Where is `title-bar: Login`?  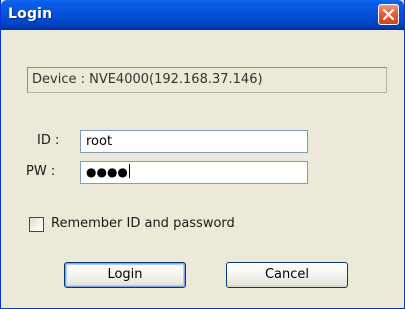
title-bar: Login is located at coordinates (202, 15).